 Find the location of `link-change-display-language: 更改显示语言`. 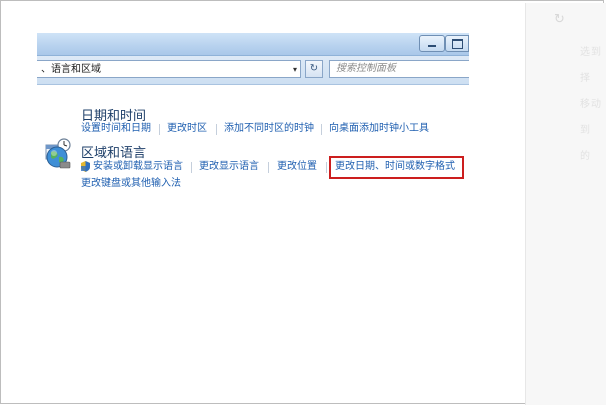

link-change-display-language: 更改显示语言 is located at coordinates (229, 167).